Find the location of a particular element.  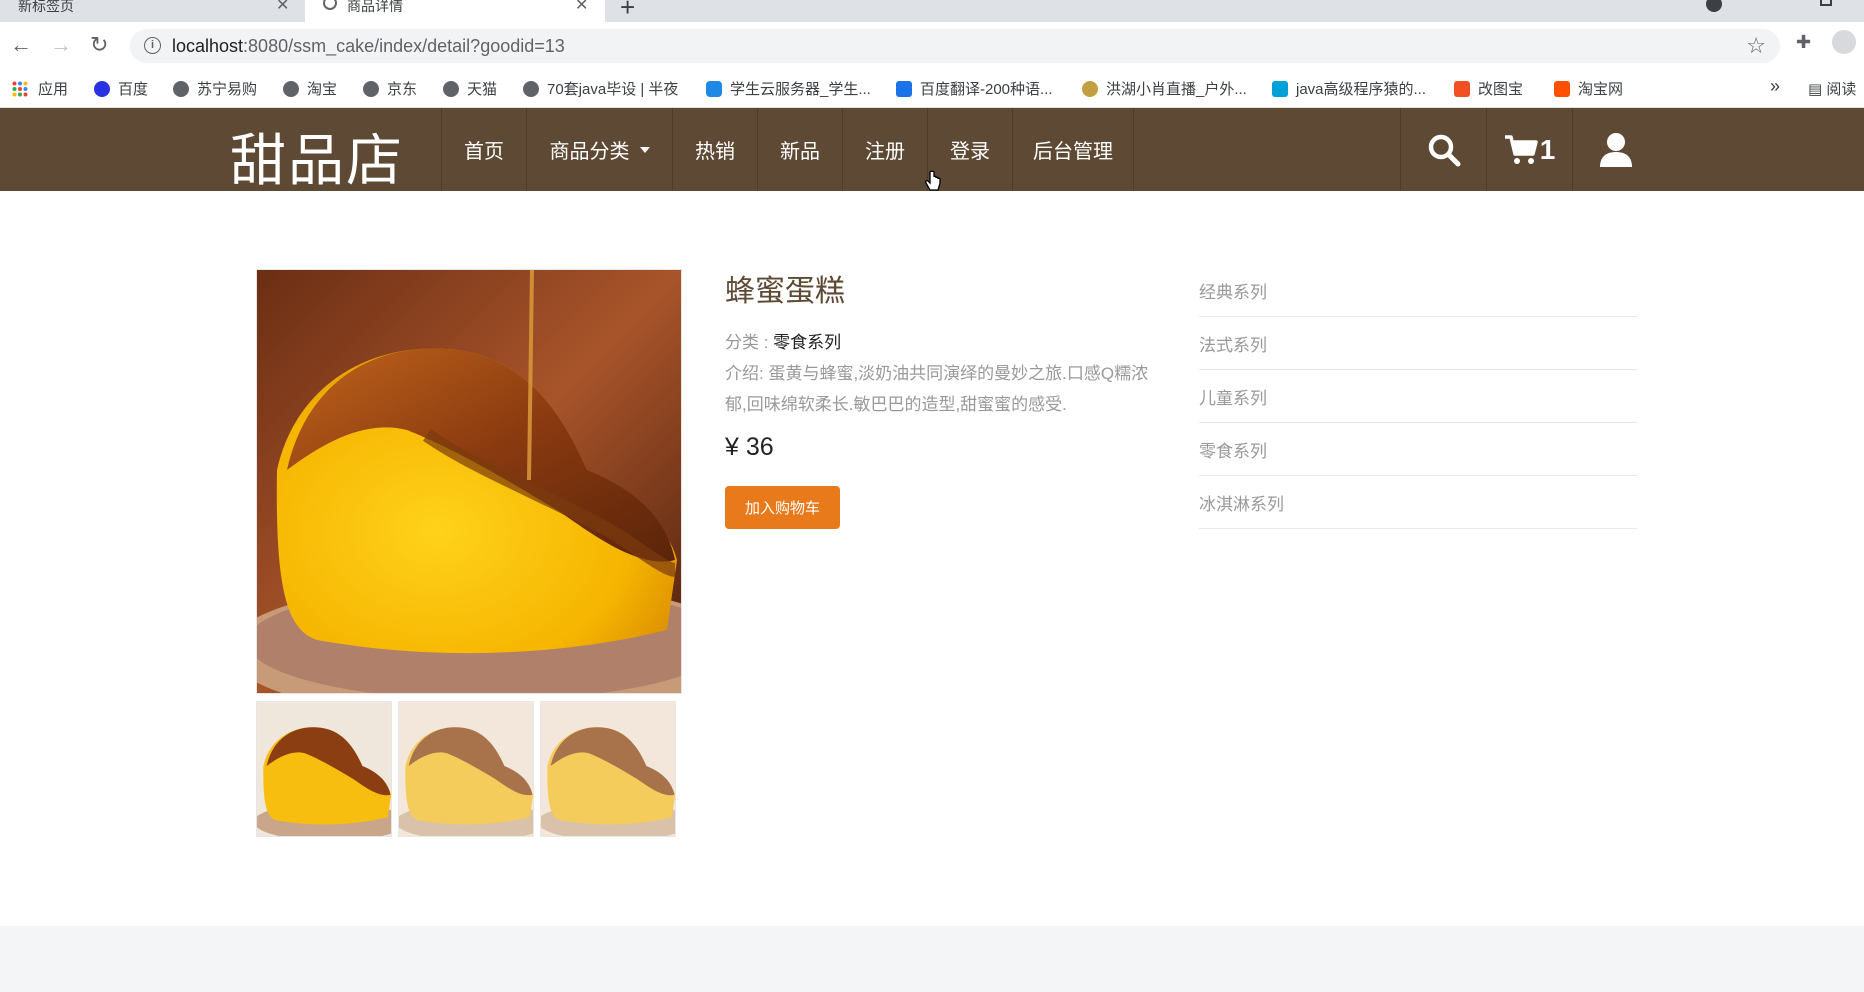

browser-tabstrip: 新标签页 ✕ 商品详情 ✕ + is located at coordinates (932, 11).